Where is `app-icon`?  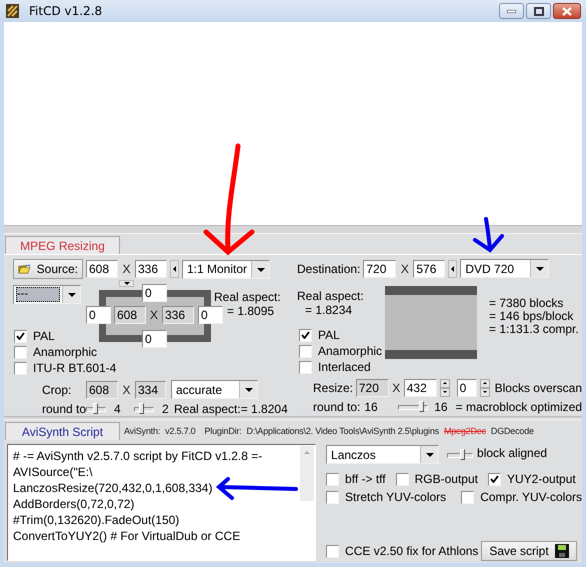 app-icon is located at coordinates (12, 11).